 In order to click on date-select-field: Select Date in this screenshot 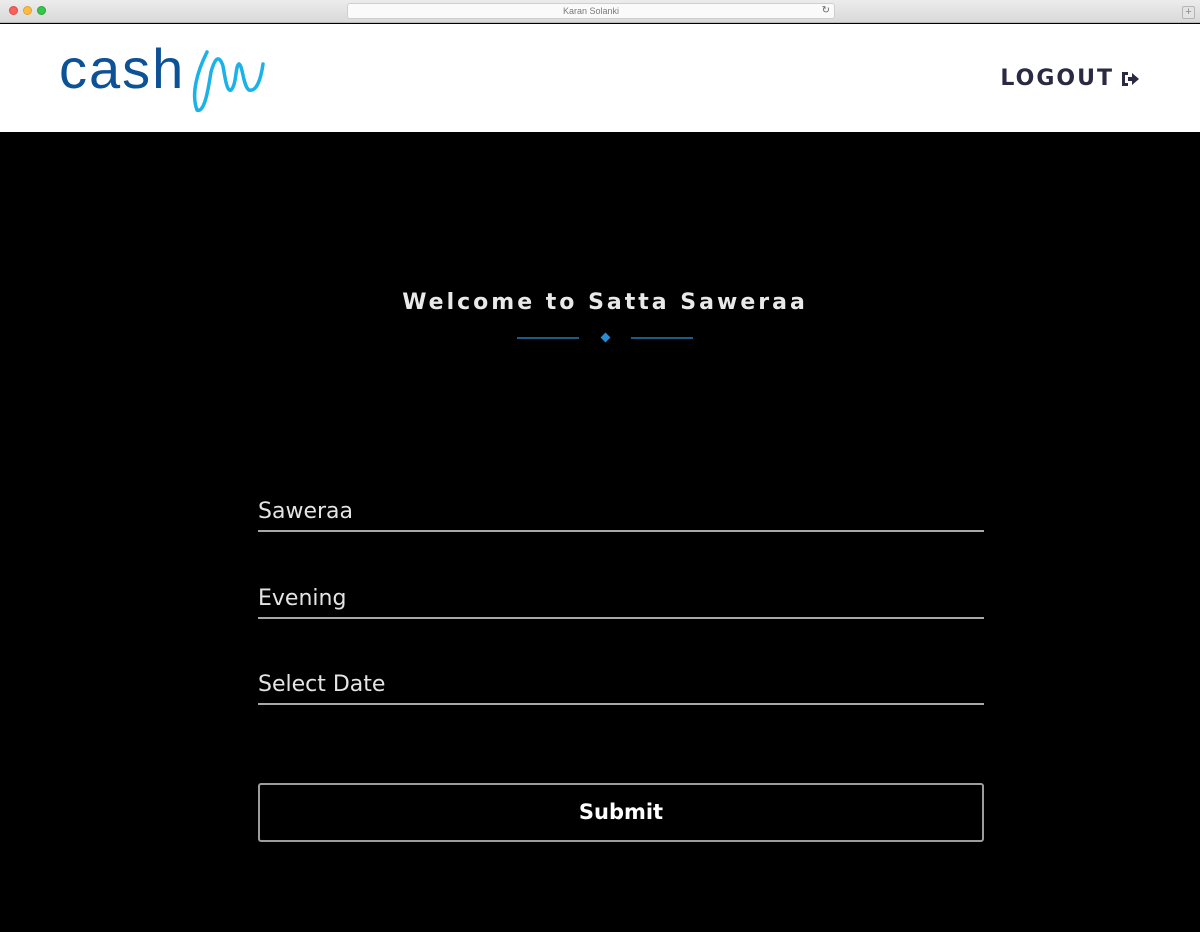, I will do `click(621, 685)`.